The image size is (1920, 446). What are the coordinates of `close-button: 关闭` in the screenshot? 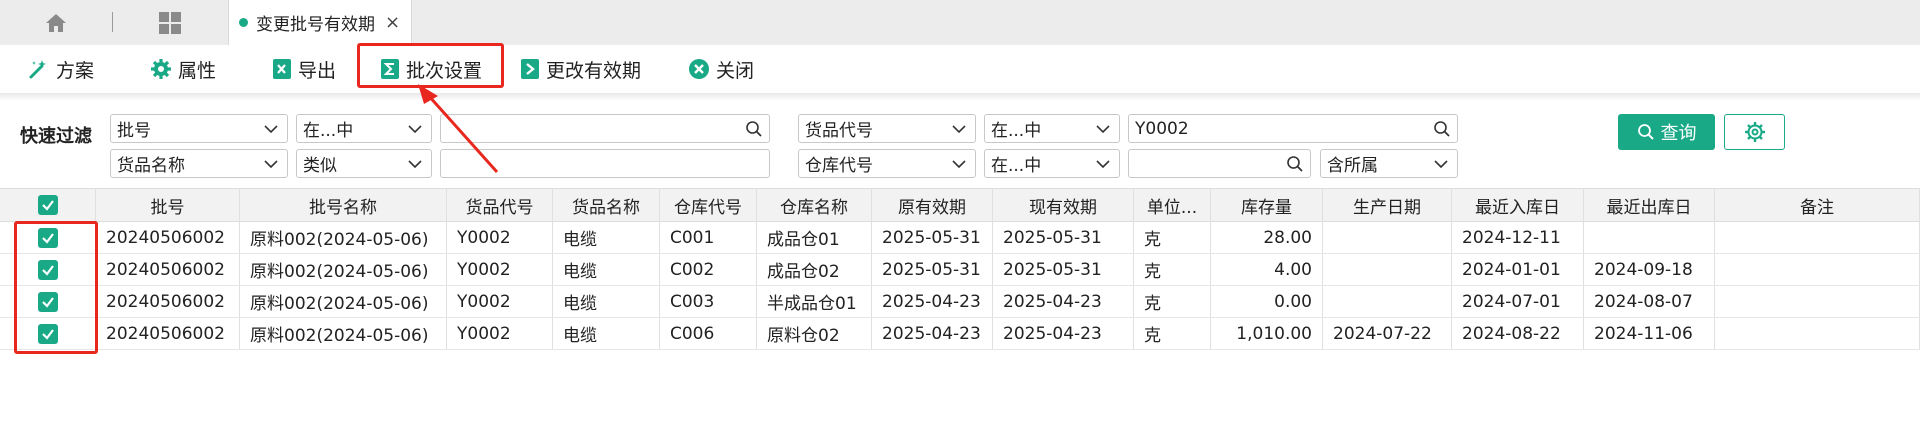 It's located at (721, 69).